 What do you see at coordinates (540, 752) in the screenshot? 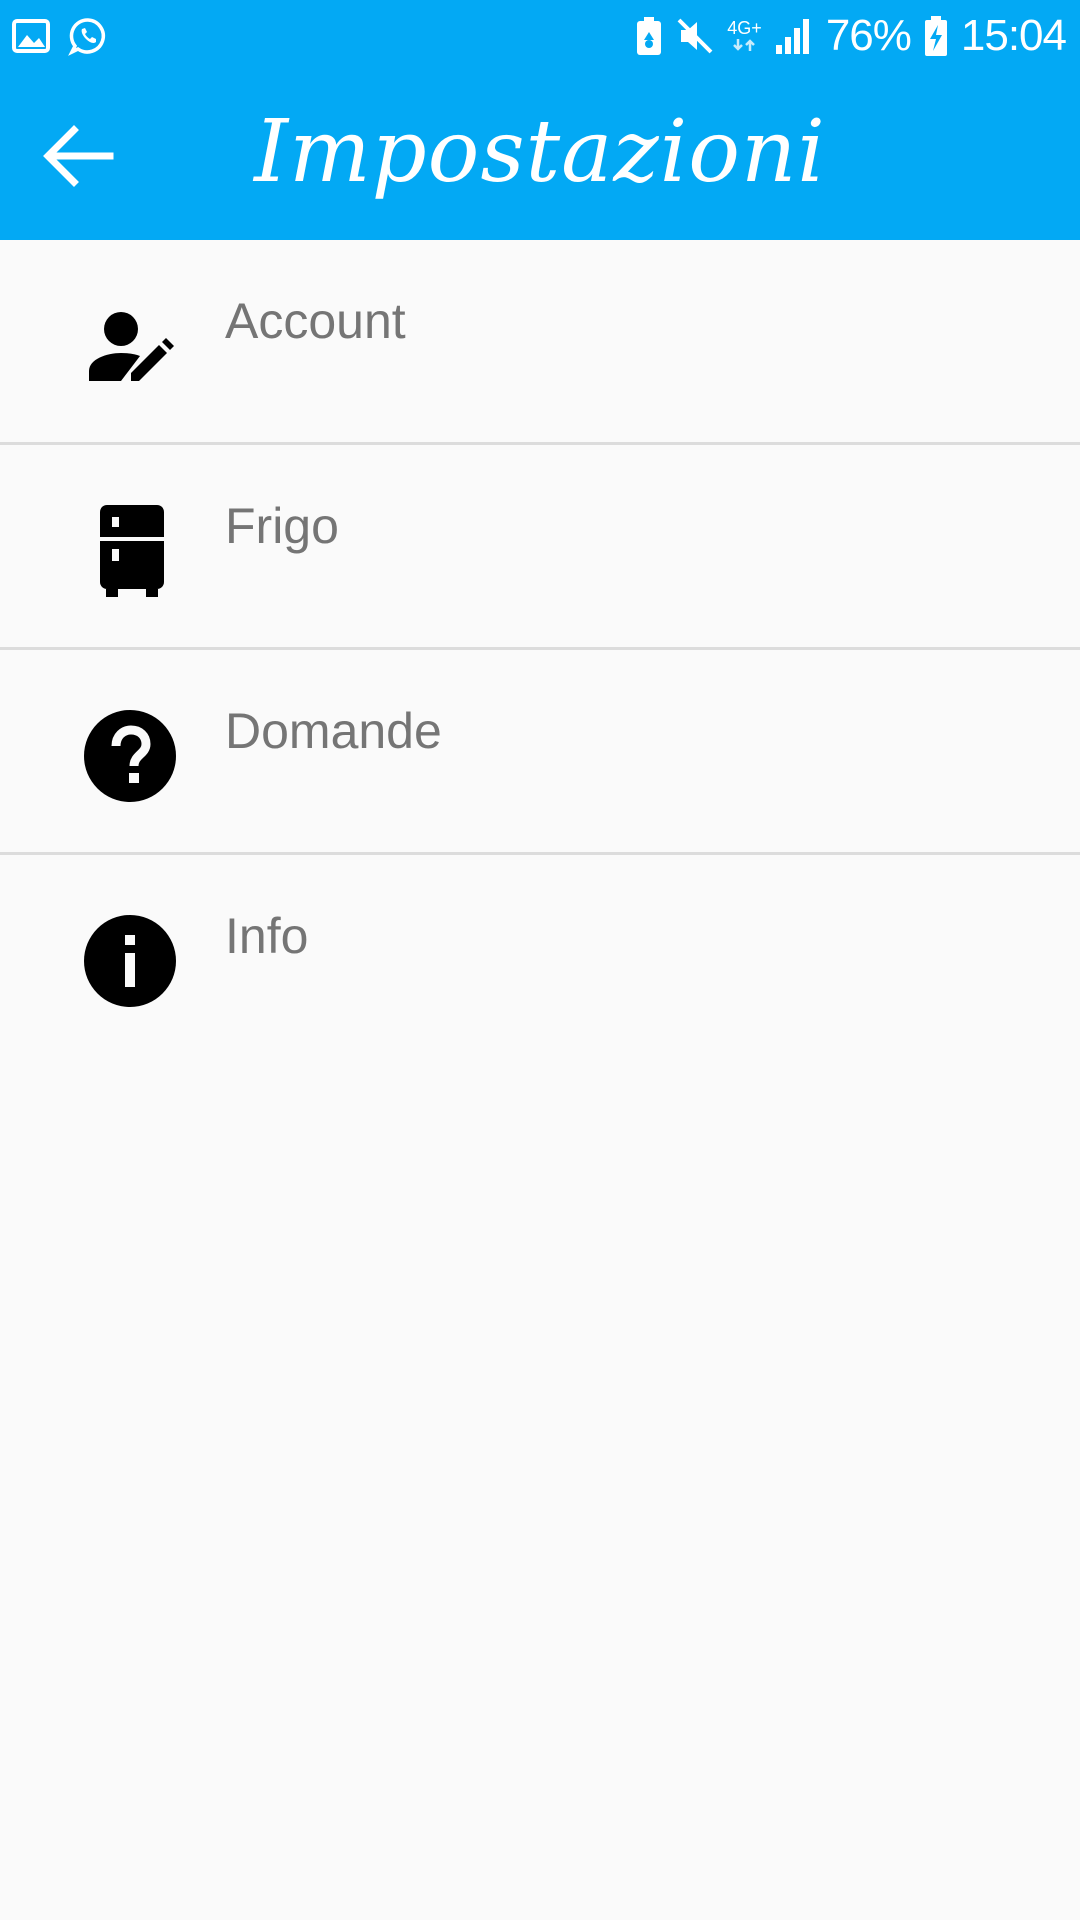
I see `settings-item-domande: Domande` at bounding box center [540, 752].